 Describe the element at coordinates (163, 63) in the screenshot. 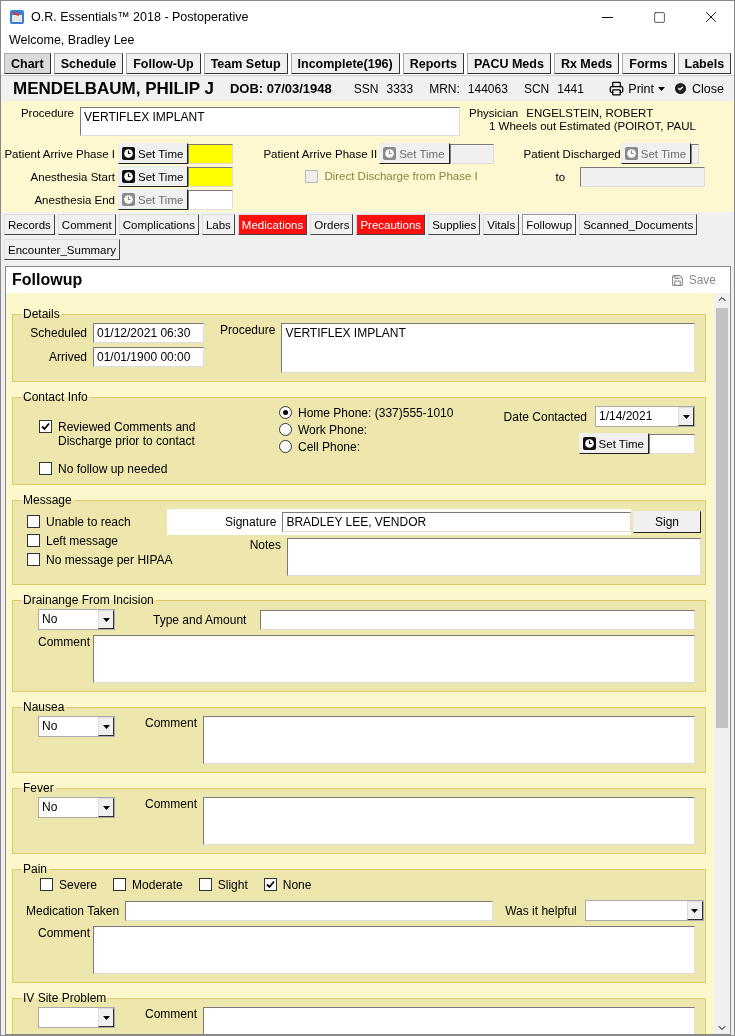

I see `nav-tab: Follow-Up` at that location.